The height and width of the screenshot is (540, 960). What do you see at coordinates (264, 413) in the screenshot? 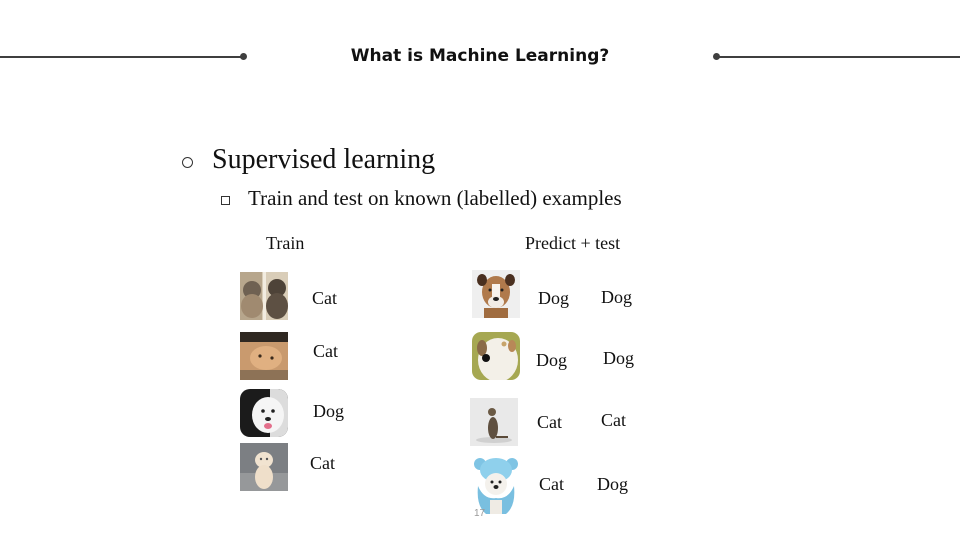
I see `white-puppy-image` at bounding box center [264, 413].